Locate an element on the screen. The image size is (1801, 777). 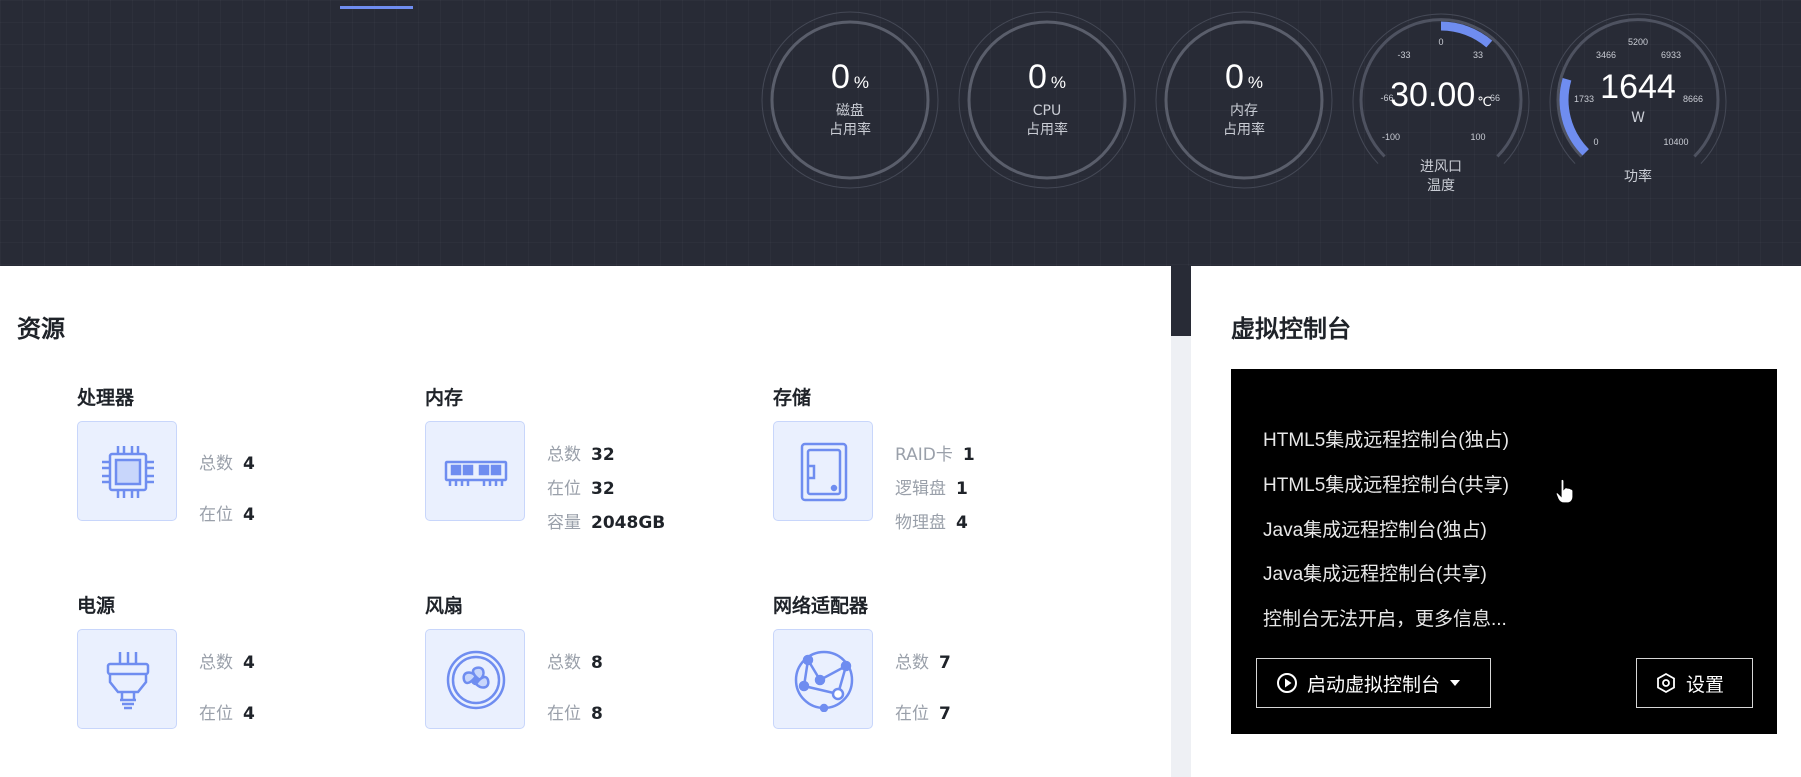
disk-usage-sublabel: 占用率 is located at coordinates (850, 130).